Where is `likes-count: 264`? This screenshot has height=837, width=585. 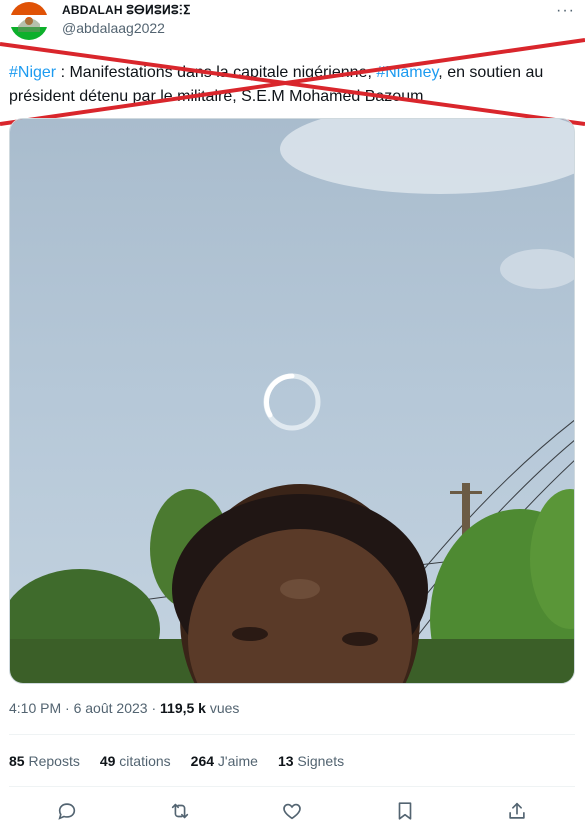
likes-count: 264 is located at coordinates (202, 761).